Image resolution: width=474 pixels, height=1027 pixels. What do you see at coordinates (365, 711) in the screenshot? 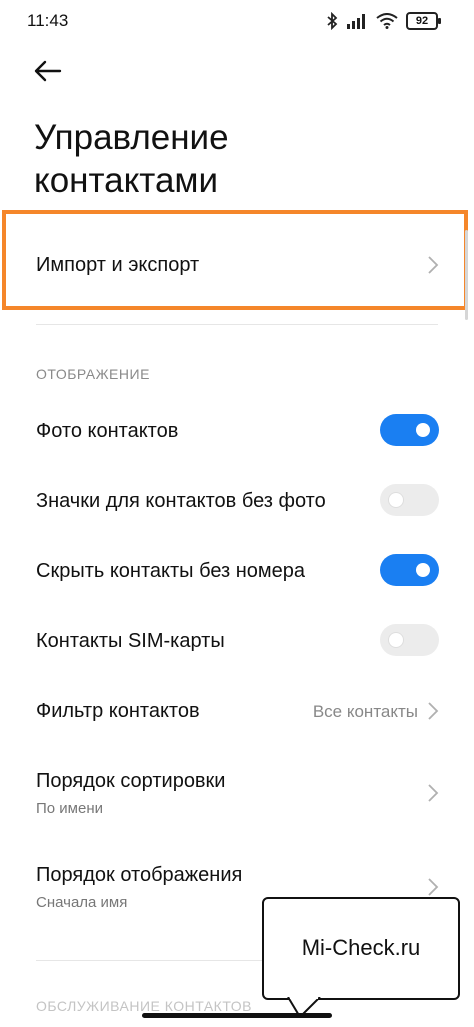
I see `filter-value: Все контакты` at bounding box center [365, 711].